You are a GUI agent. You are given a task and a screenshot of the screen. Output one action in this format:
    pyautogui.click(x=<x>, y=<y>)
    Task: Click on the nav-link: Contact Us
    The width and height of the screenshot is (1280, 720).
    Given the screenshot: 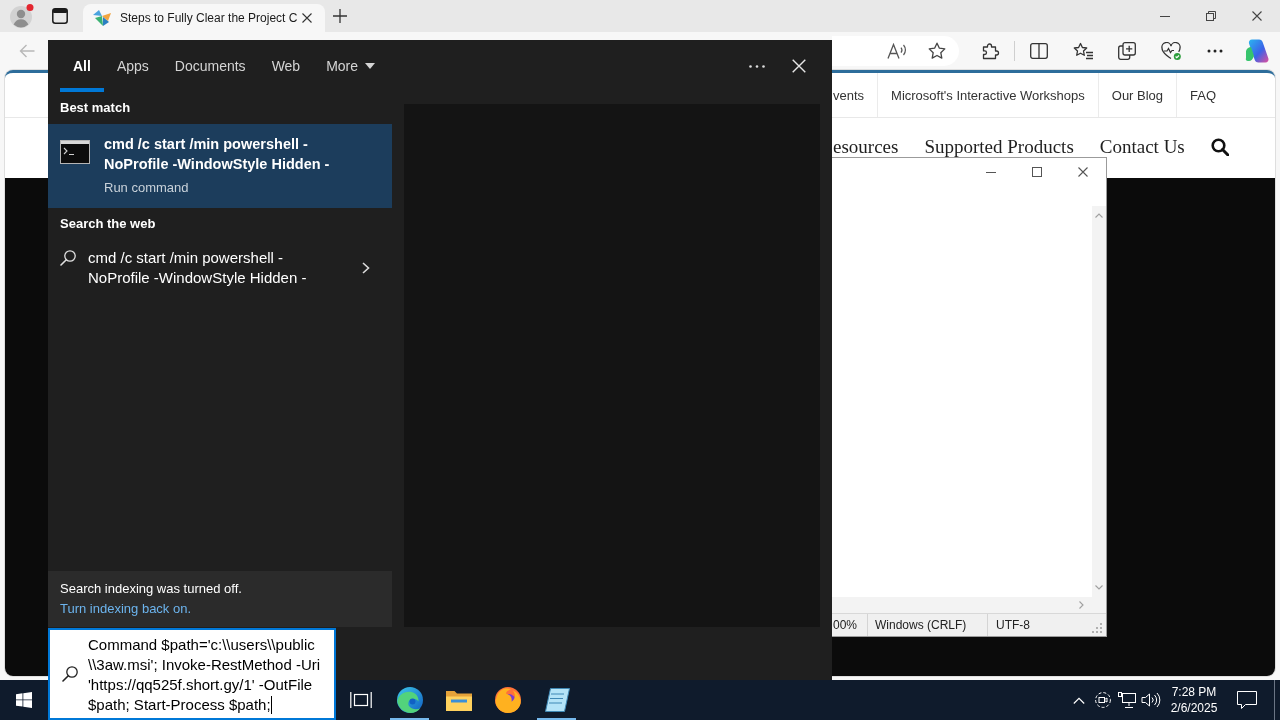 What is the action you would take?
    pyautogui.click(x=1142, y=146)
    